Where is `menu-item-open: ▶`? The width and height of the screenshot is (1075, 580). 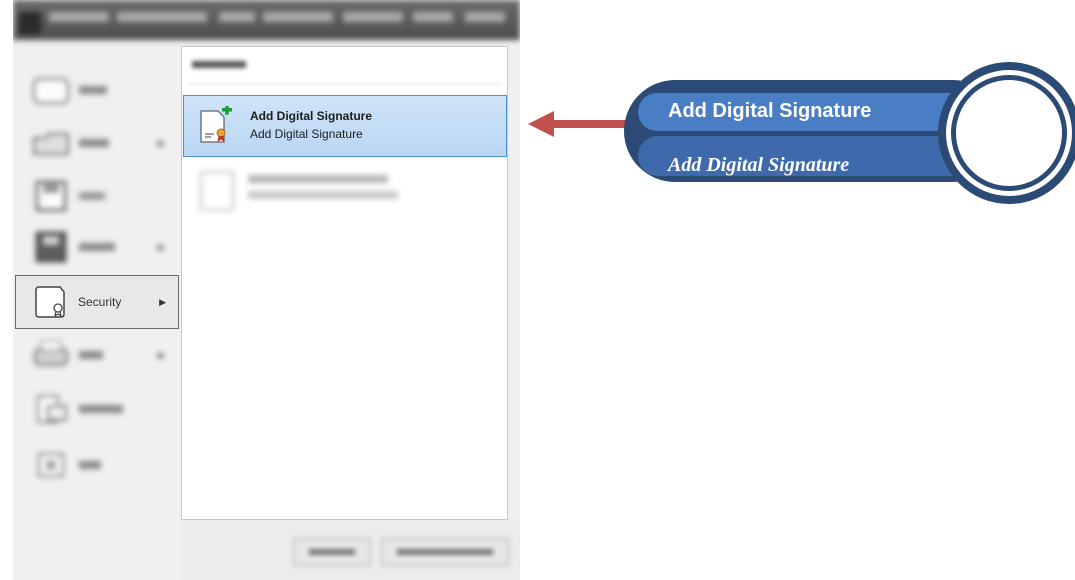 menu-item-open: ▶ is located at coordinates (97, 143).